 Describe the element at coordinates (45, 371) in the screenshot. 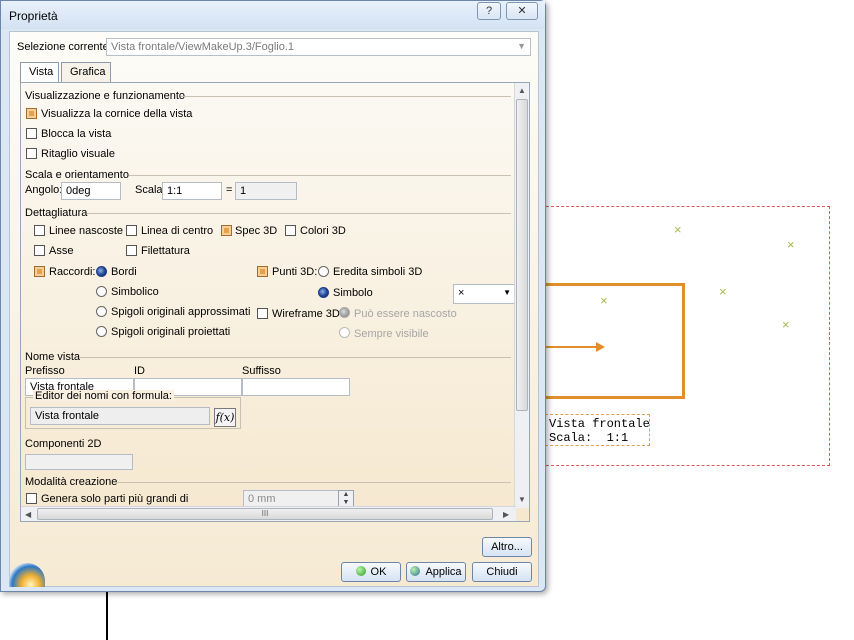

I see `prefix-label: Prefisso` at that location.